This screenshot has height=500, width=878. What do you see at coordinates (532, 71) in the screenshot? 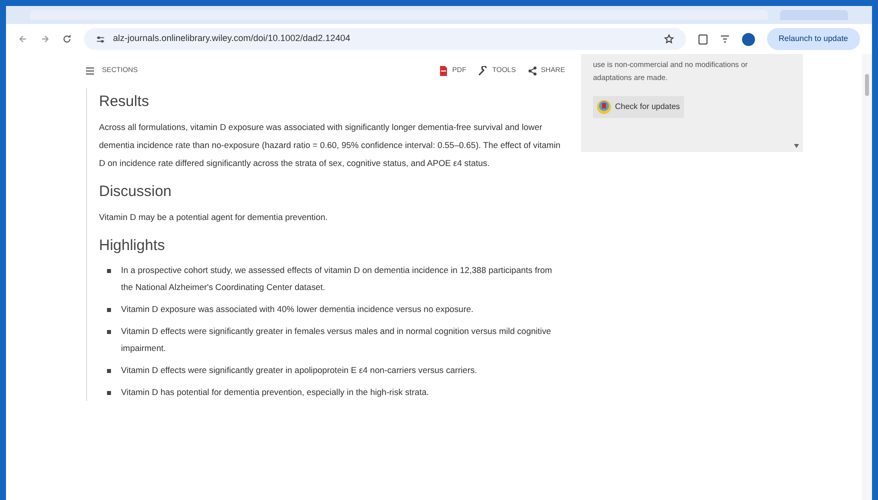
I see `share-icon` at bounding box center [532, 71].